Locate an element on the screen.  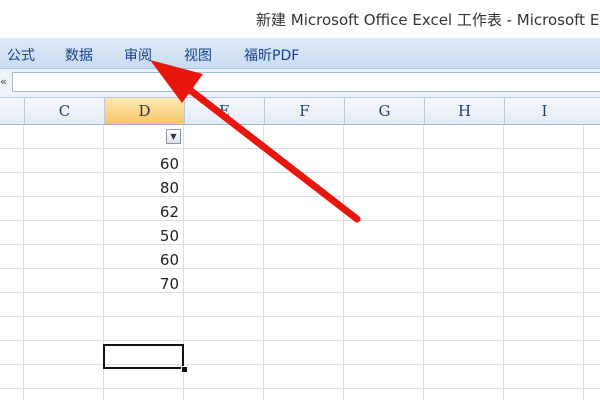
selected-cell is located at coordinates (143, 356).